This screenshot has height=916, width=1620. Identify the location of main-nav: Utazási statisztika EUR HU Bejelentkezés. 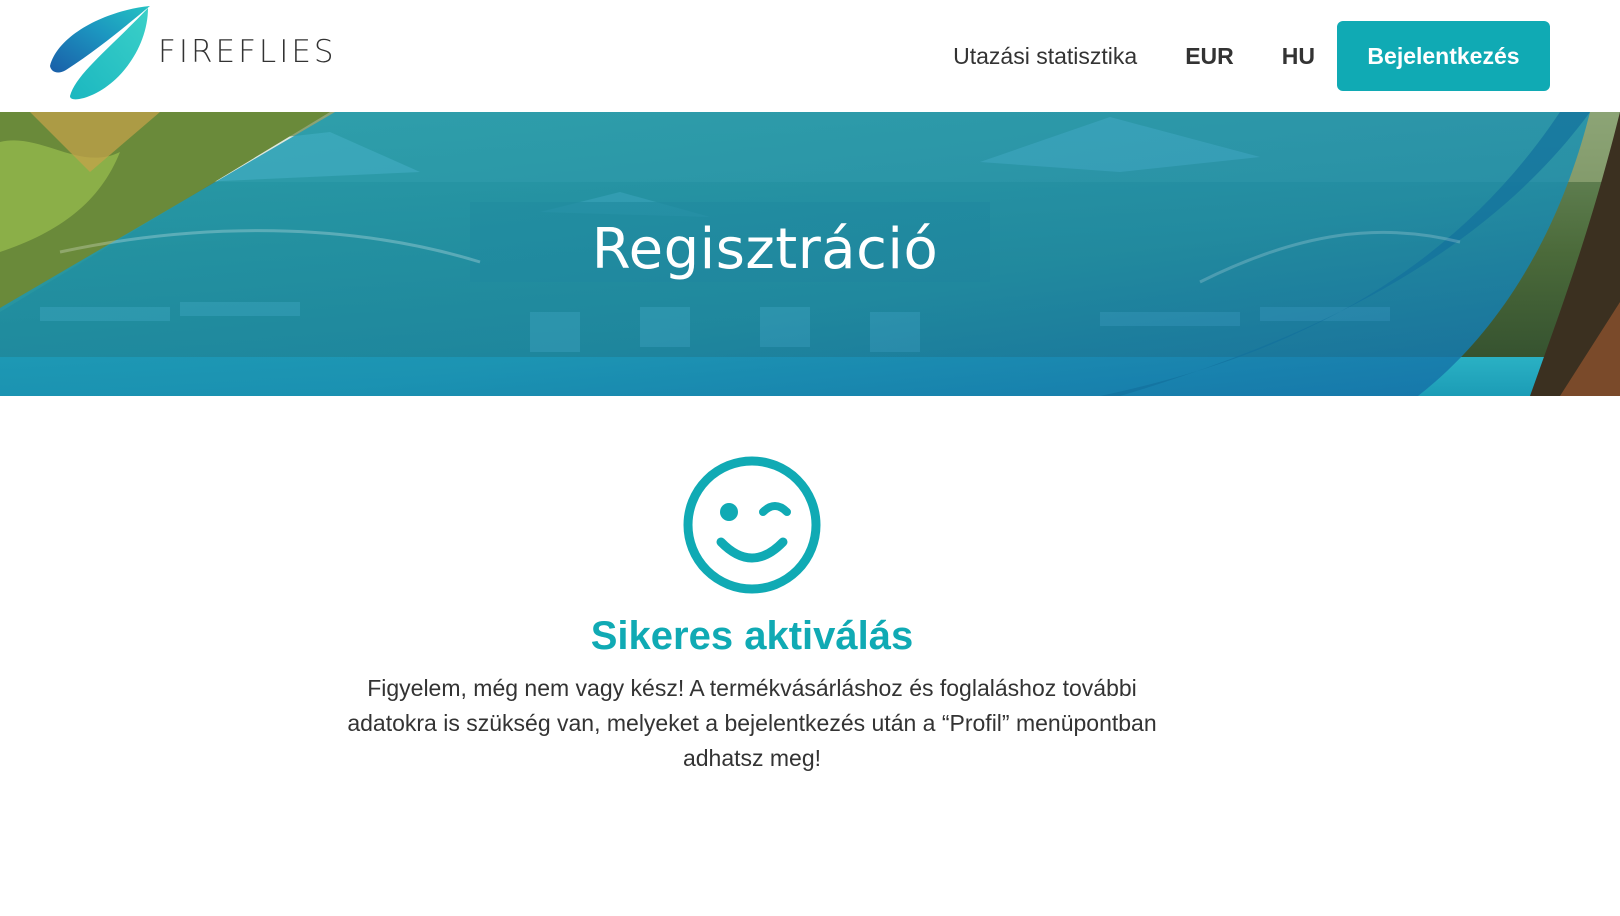
(1251, 56).